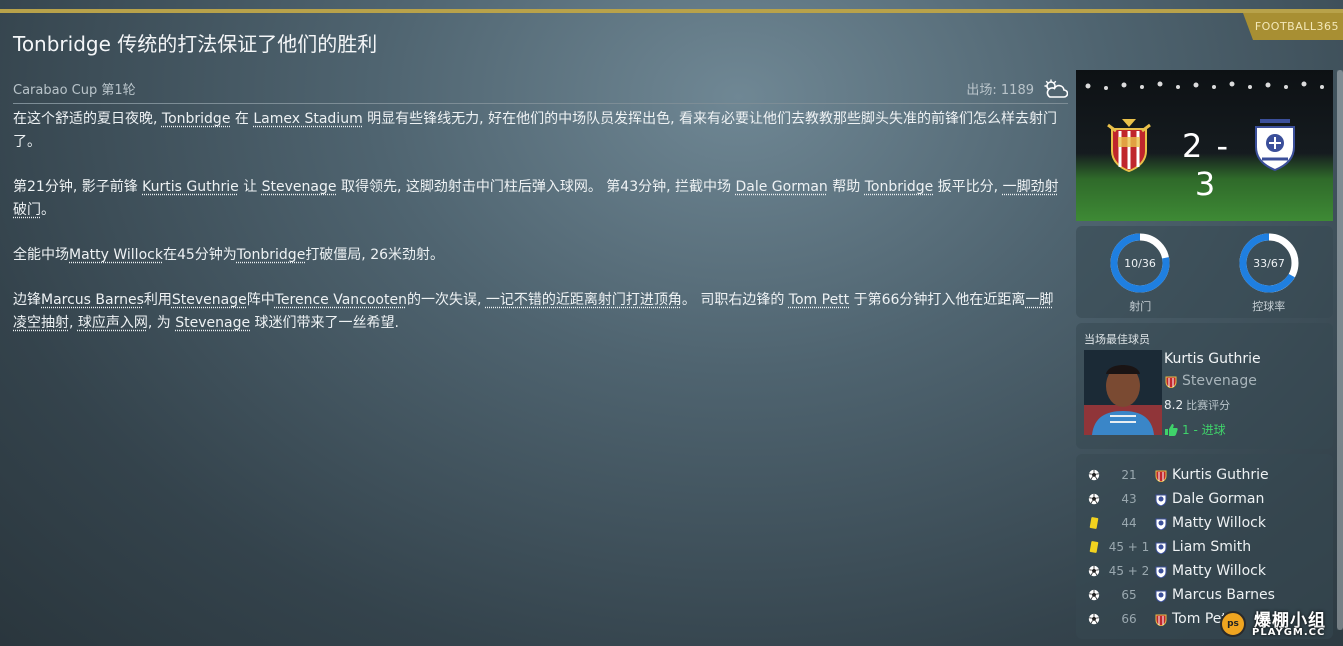 The height and width of the screenshot is (646, 1343). I want to click on highlight-link: 球应声入网, so click(113, 323).